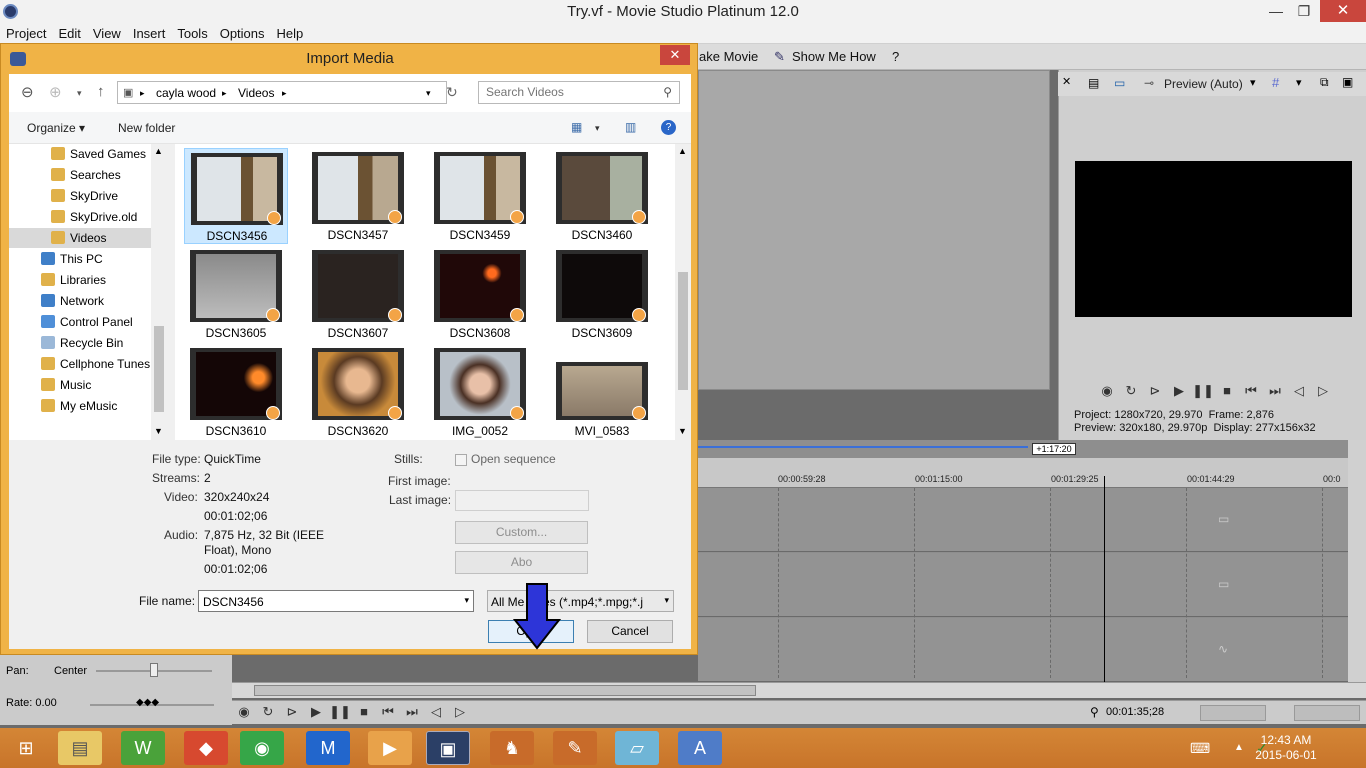  I want to click on organize-button: Organize ▾, so click(56, 128).